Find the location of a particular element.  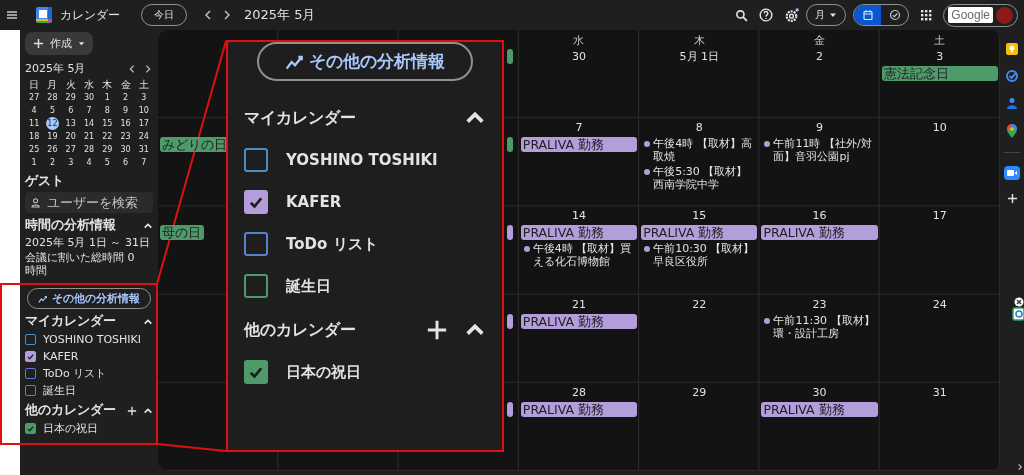

event-title: 午前11:30 【取材】環・設計工房 is located at coordinates (825, 326).